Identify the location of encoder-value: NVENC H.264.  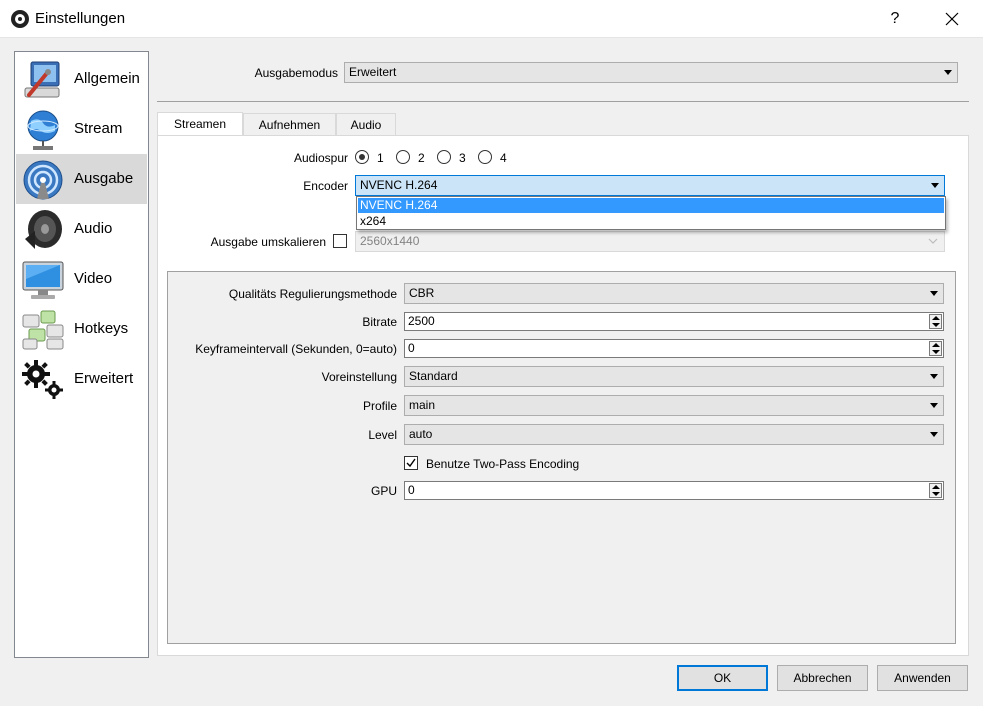
(399, 185).